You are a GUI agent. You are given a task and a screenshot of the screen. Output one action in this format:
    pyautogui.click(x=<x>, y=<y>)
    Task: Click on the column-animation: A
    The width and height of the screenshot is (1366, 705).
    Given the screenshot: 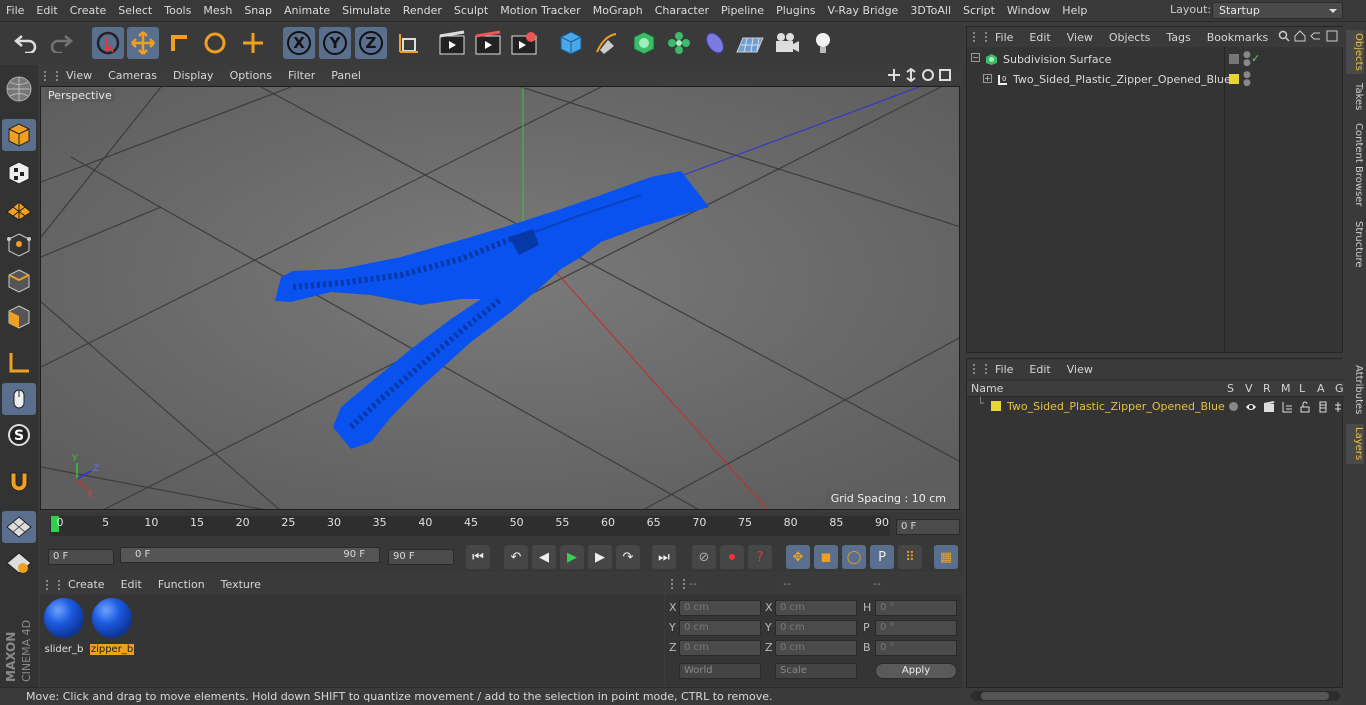 What is the action you would take?
    pyautogui.click(x=1321, y=388)
    